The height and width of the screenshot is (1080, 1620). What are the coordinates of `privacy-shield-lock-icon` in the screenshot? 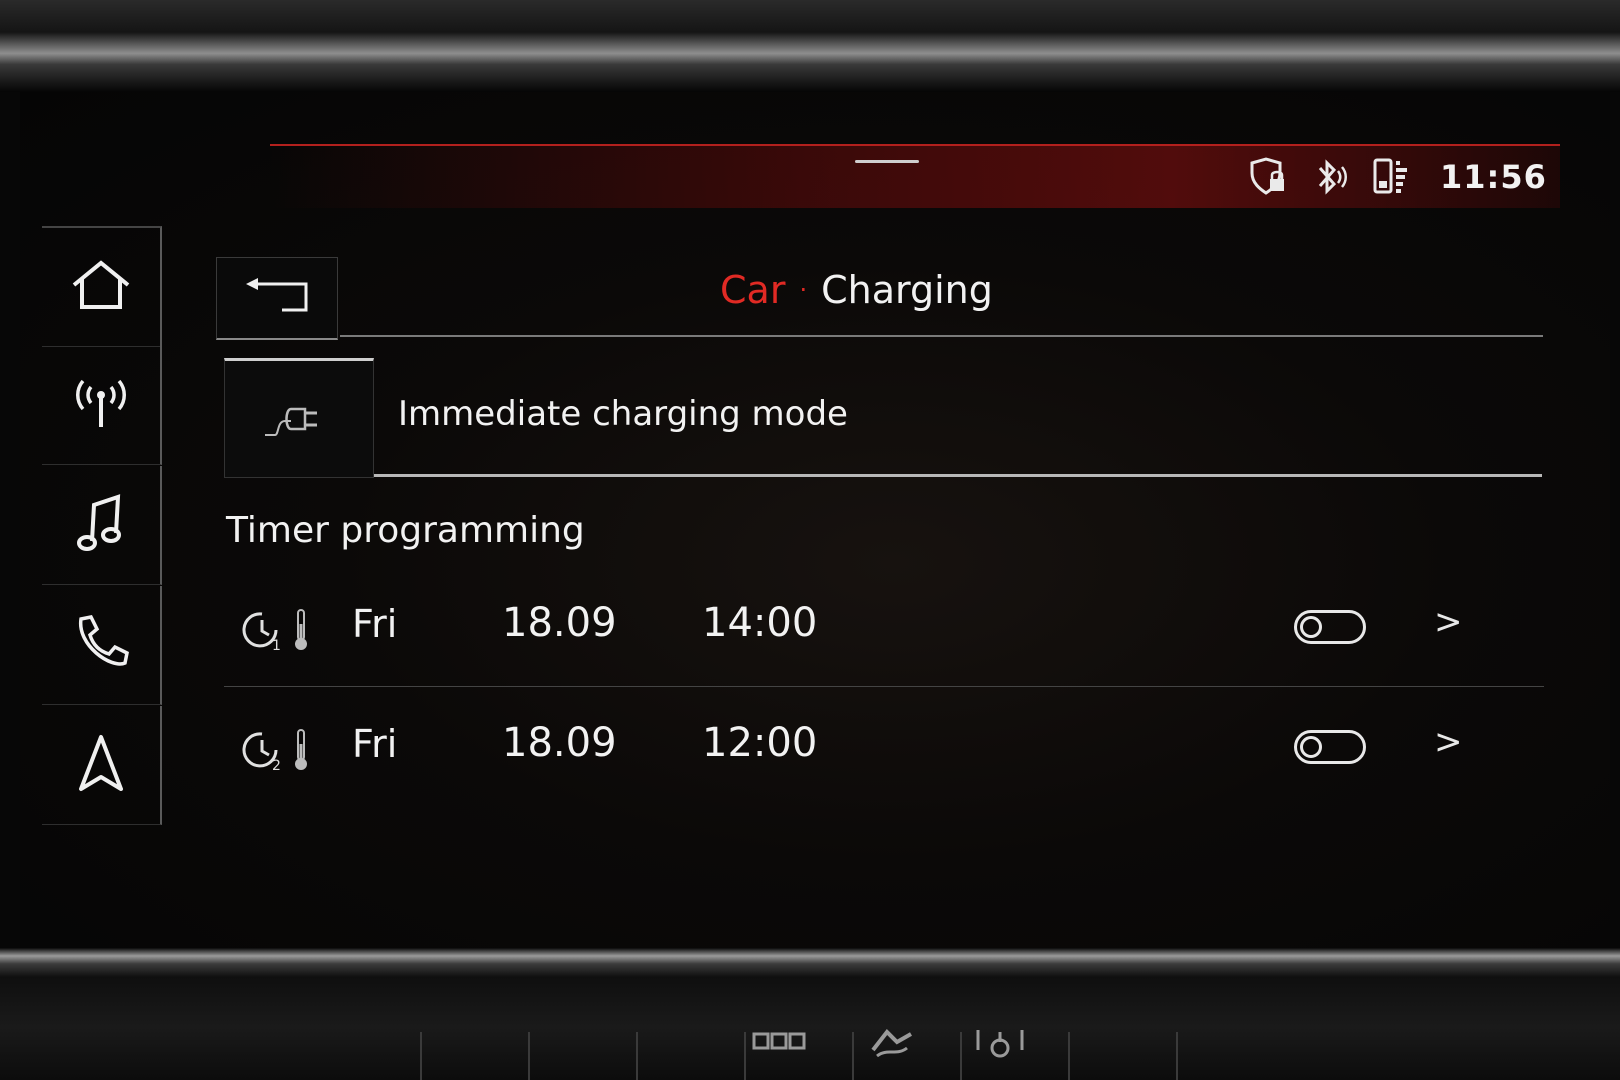 It's located at (1268, 177).